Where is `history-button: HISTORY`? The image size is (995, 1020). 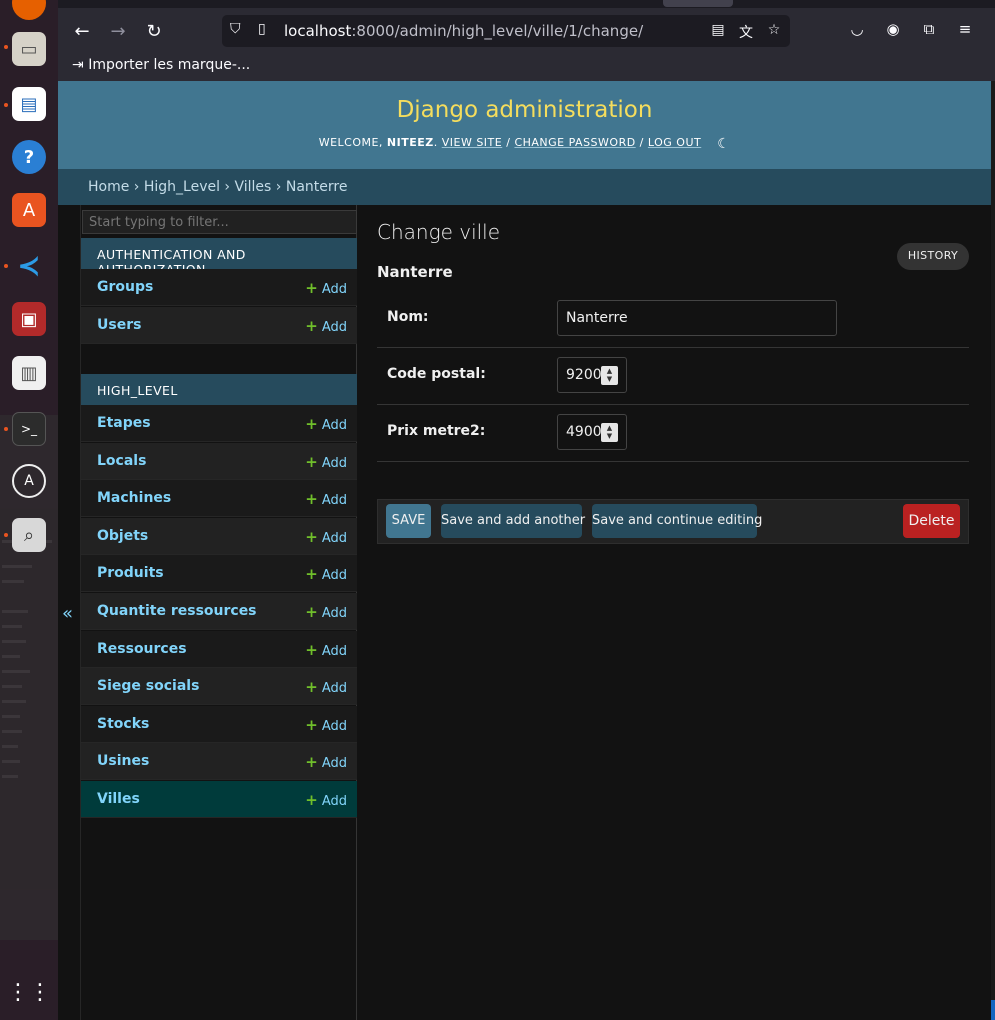
history-button: HISTORY is located at coordinates (933, 256).